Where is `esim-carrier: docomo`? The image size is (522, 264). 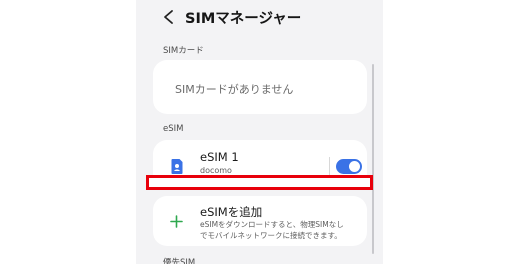
esim-carrier: docomo is located at coordinates (216, 170).